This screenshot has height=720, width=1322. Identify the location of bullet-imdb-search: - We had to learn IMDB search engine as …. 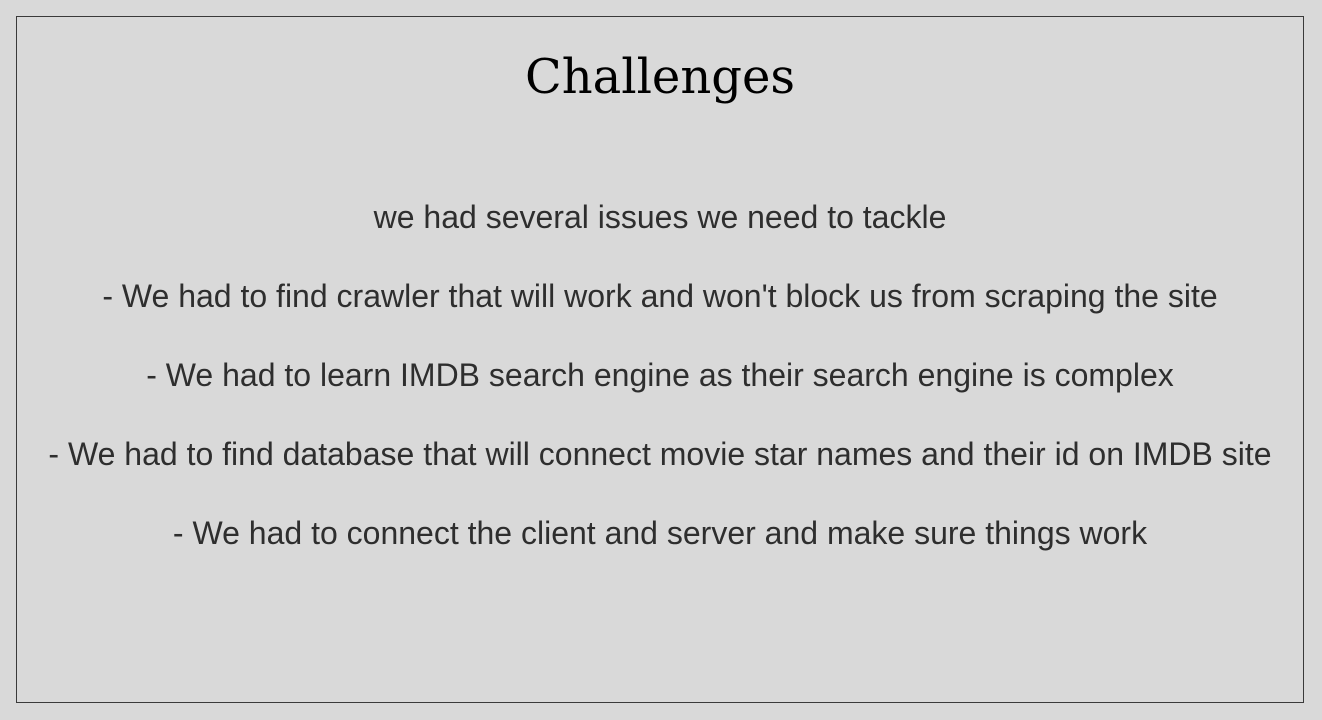
(660, 375).